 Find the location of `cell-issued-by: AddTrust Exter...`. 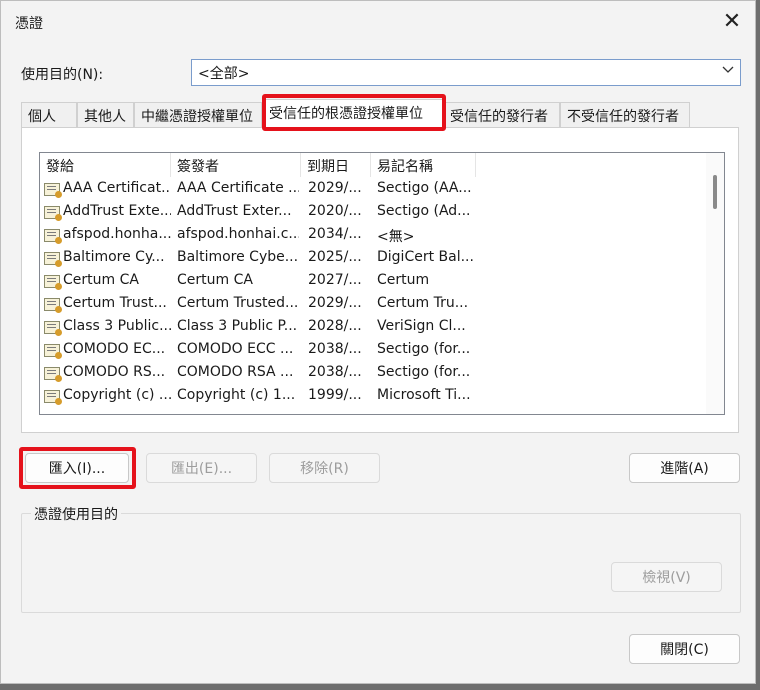

cell-issued-by: AddTrust Exter... is located at coordinates (234, 211).